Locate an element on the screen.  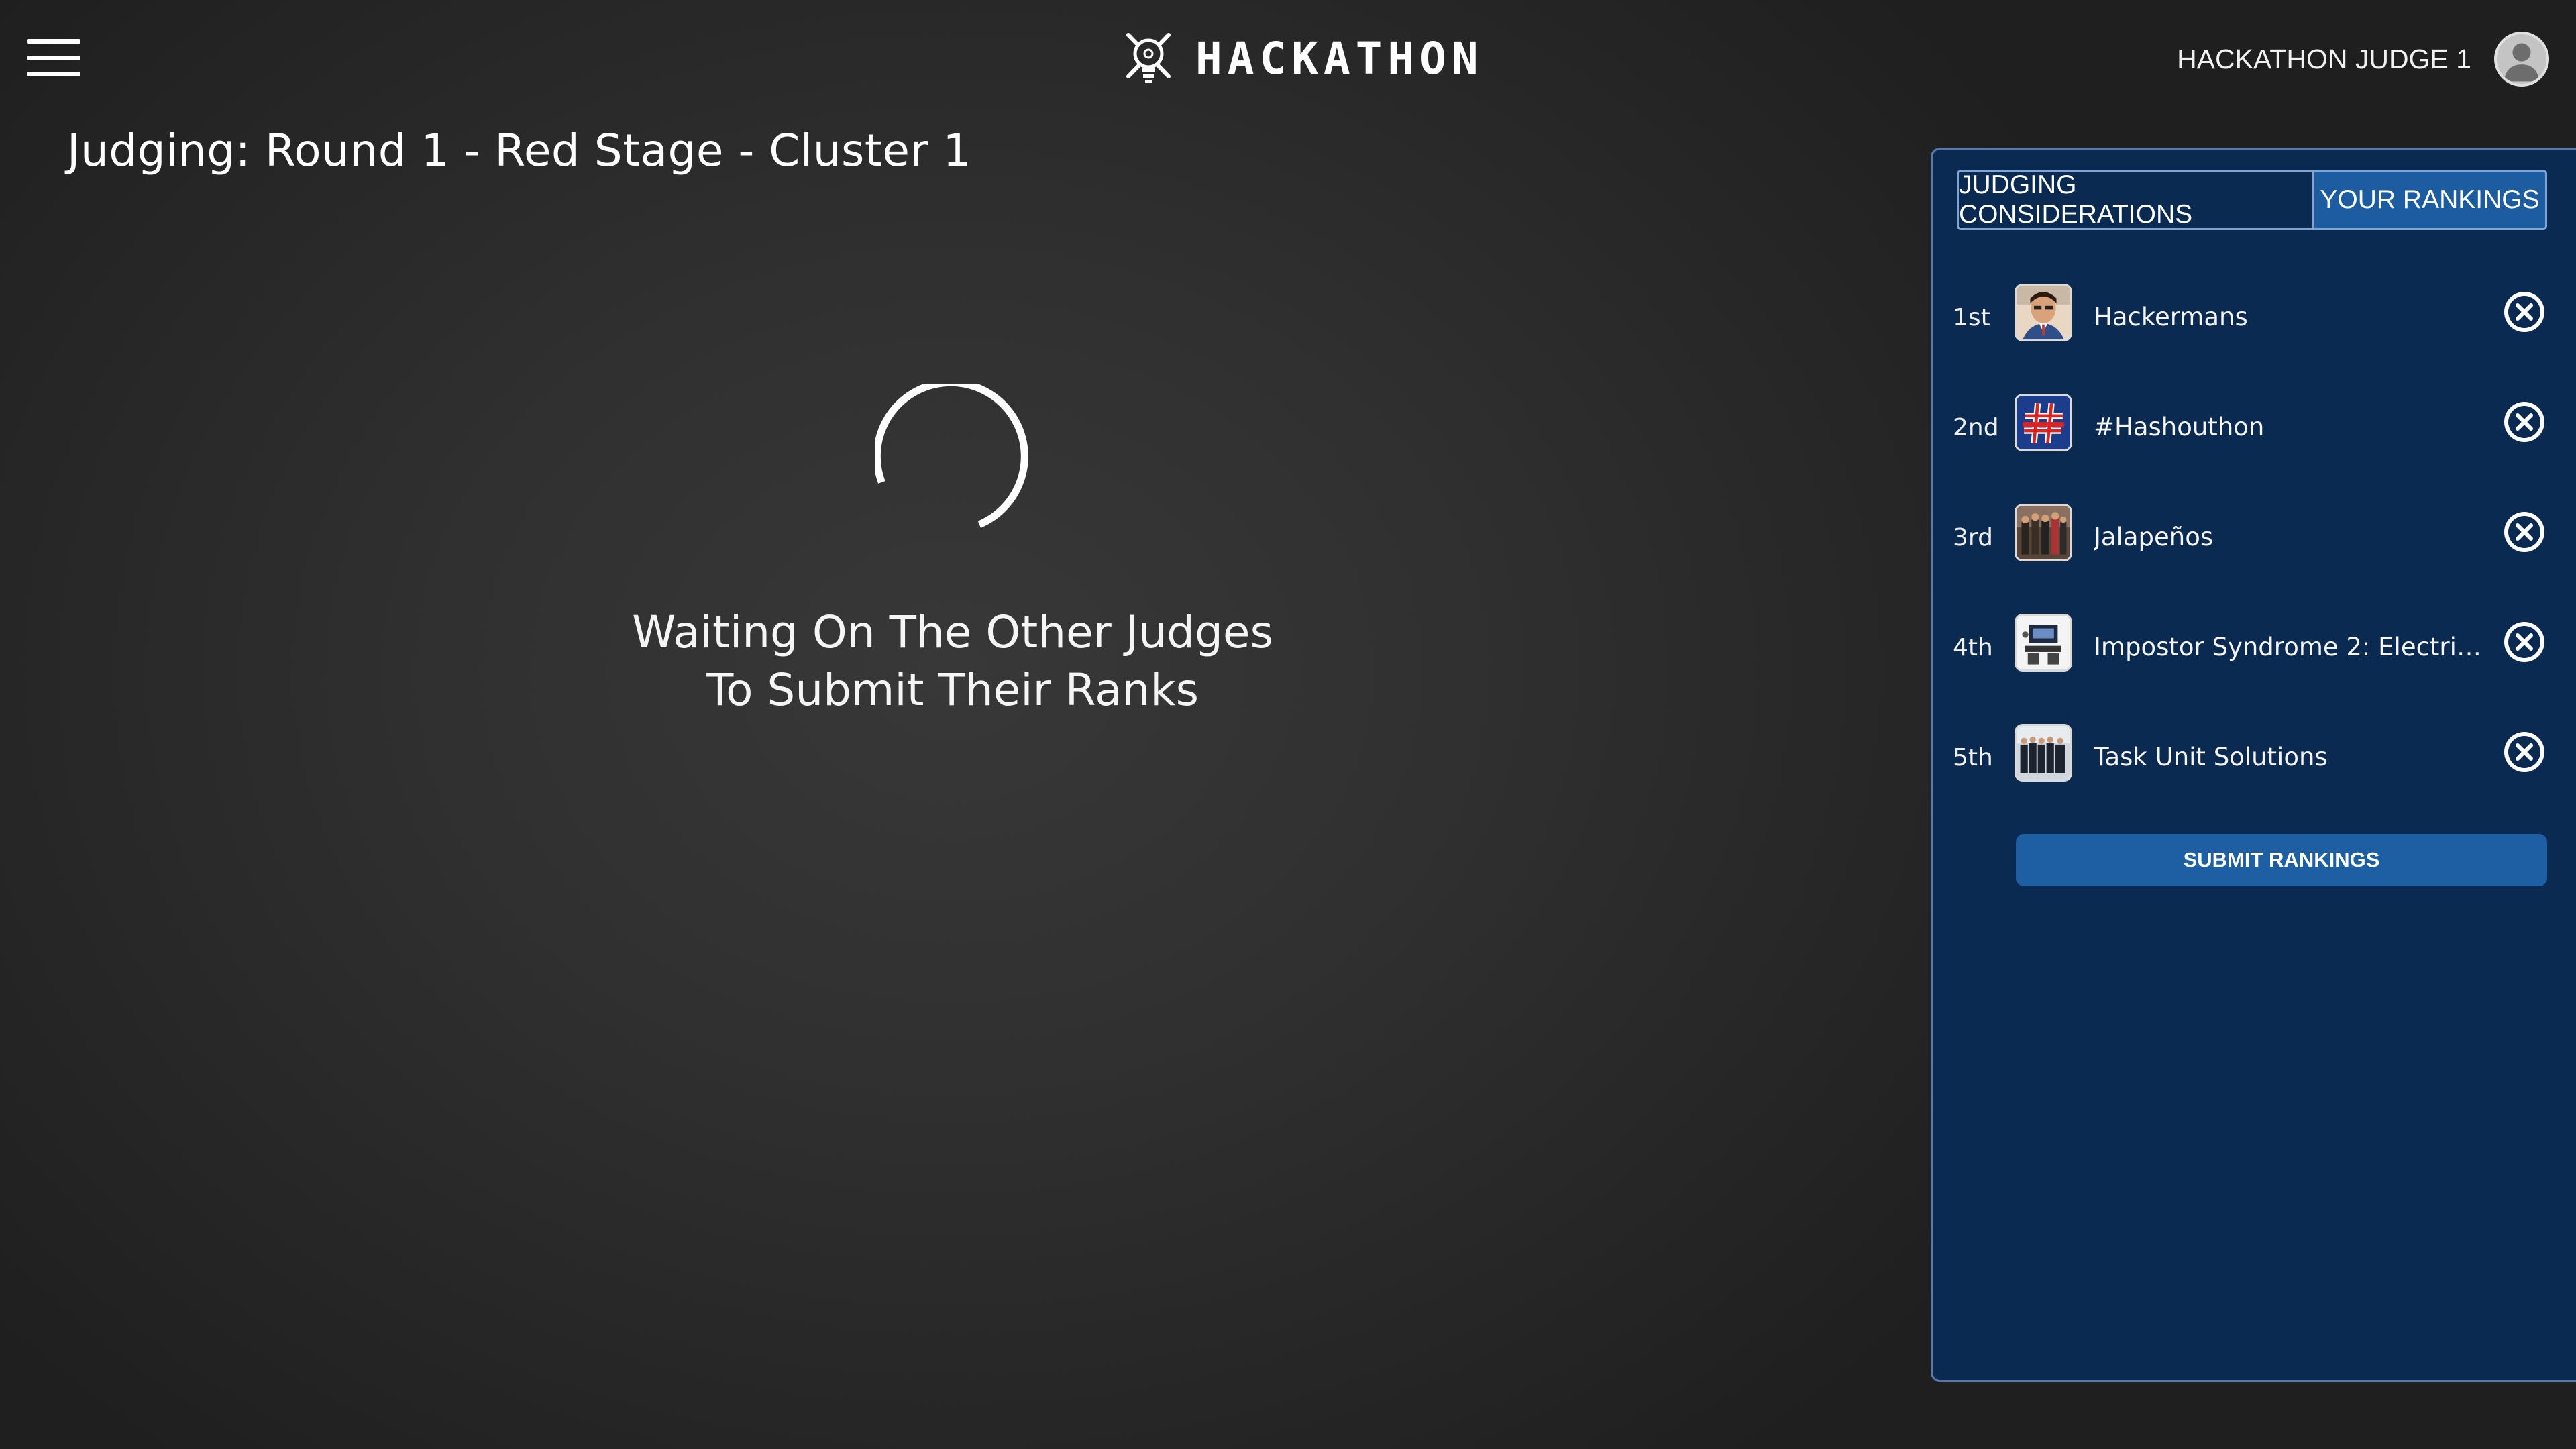
rank-position: 2nd is located at coordinates (1976, 427).